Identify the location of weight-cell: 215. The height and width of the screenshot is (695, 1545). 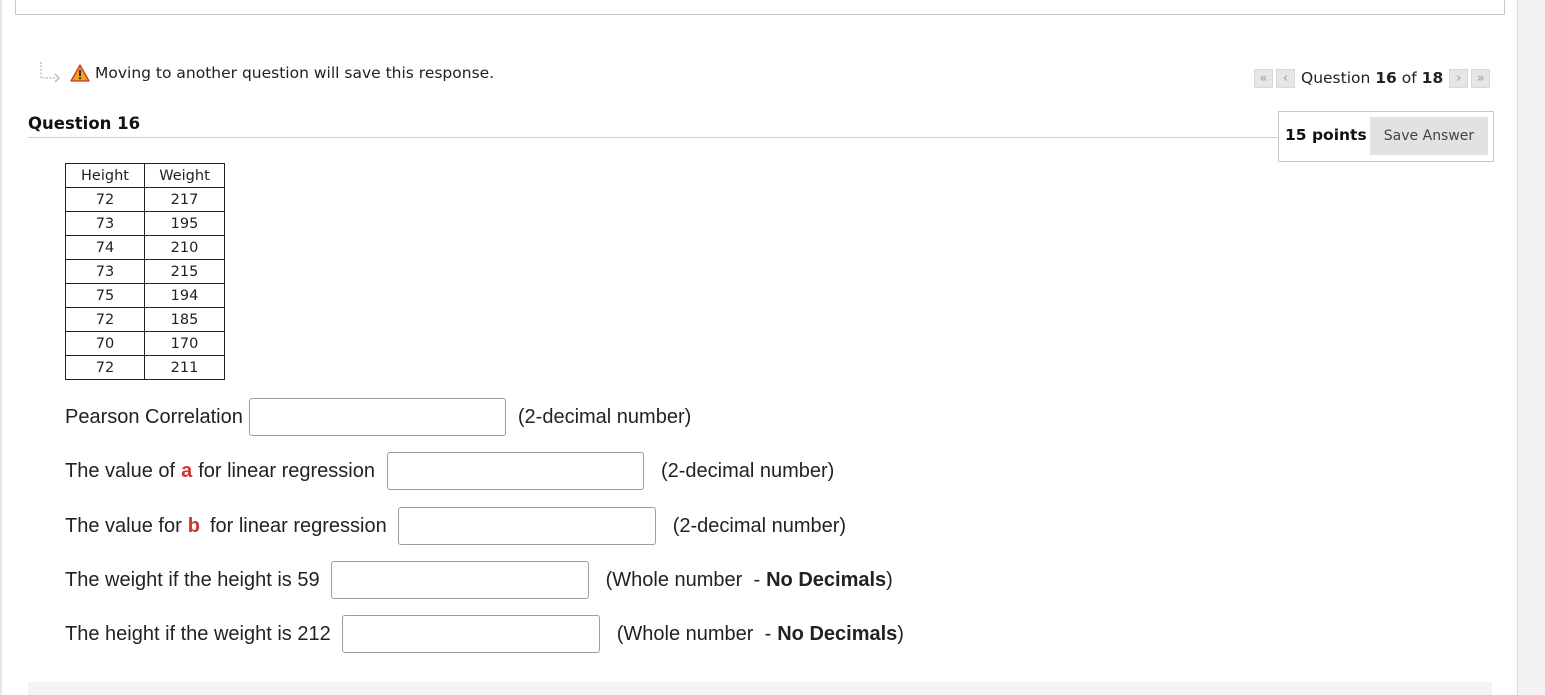
(184, 271).